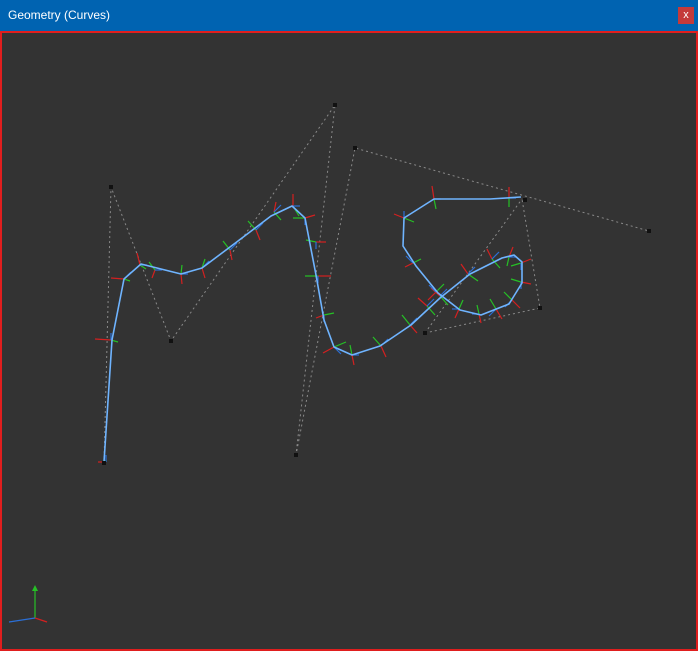  I want to click on tangent-vector, so click(495, 255).